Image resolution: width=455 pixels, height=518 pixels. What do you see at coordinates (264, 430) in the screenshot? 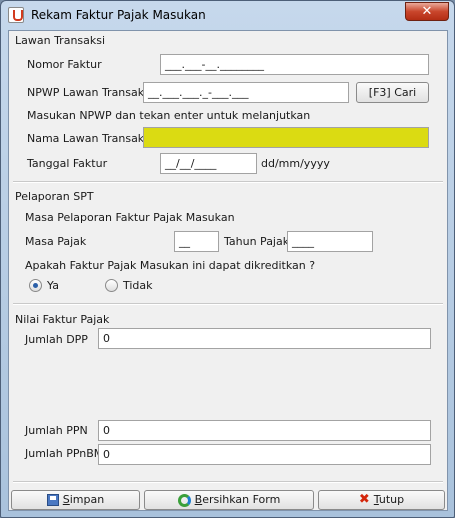
I see `jumlah-ppn-input: 0` at bounding box center [264, 430].